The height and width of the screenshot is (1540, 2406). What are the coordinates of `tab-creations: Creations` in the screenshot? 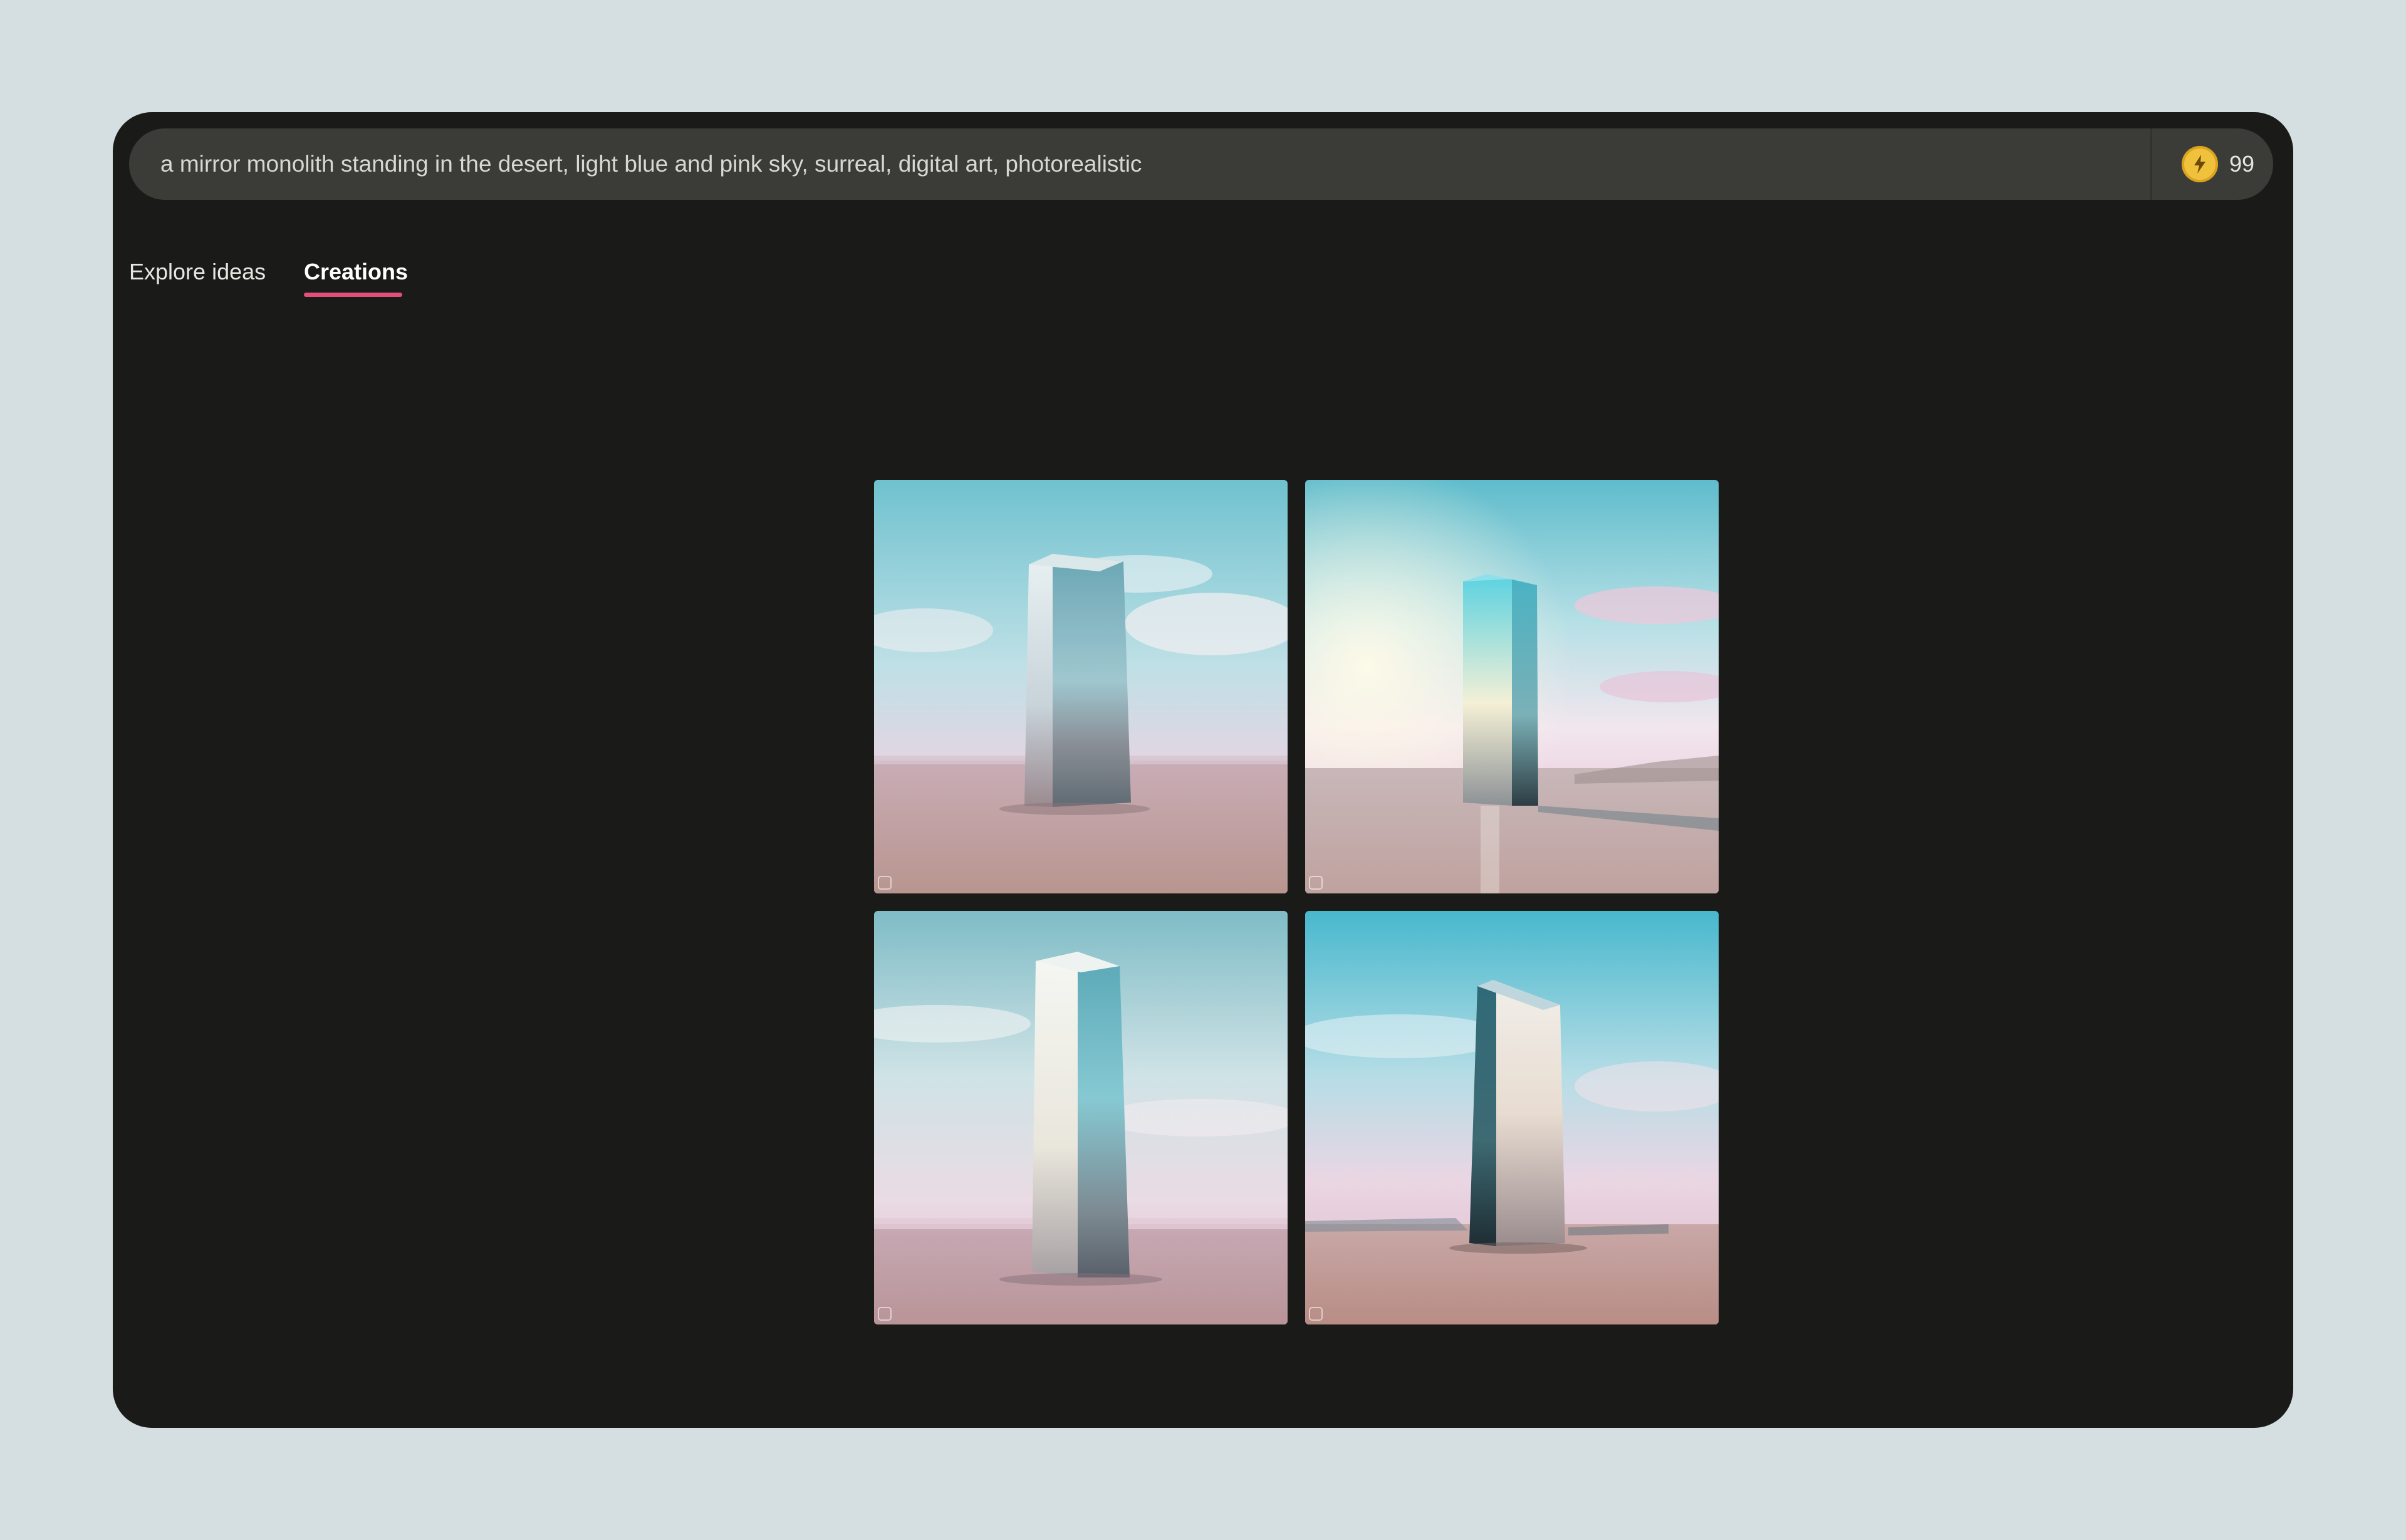 It's located at (356, 278).